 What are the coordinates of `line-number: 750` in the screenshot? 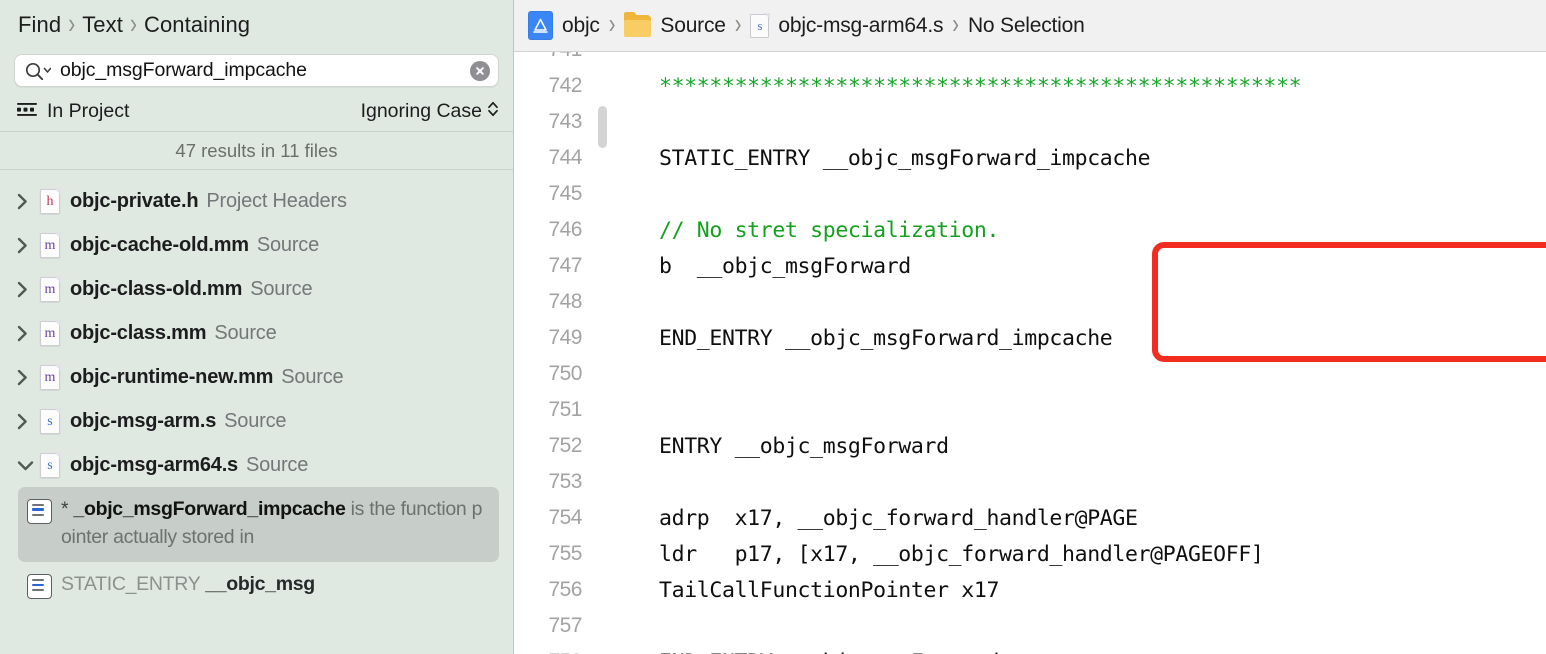 It's located at (565, 373).